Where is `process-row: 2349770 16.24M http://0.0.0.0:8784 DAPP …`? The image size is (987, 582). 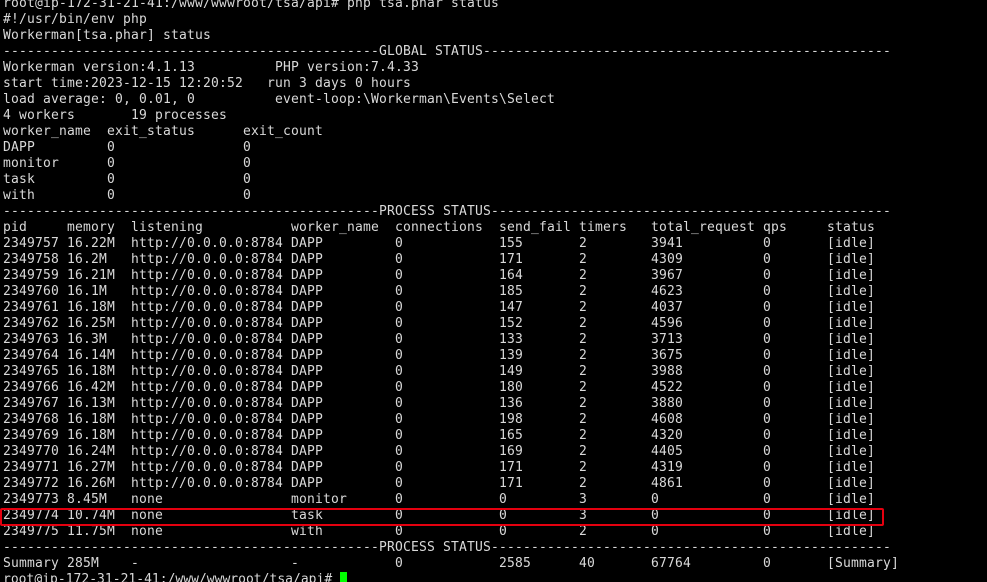 process-row: 2349770 16.24M http://0.0.0.0:8784 DAPP … is located at coordinates (439, 451).